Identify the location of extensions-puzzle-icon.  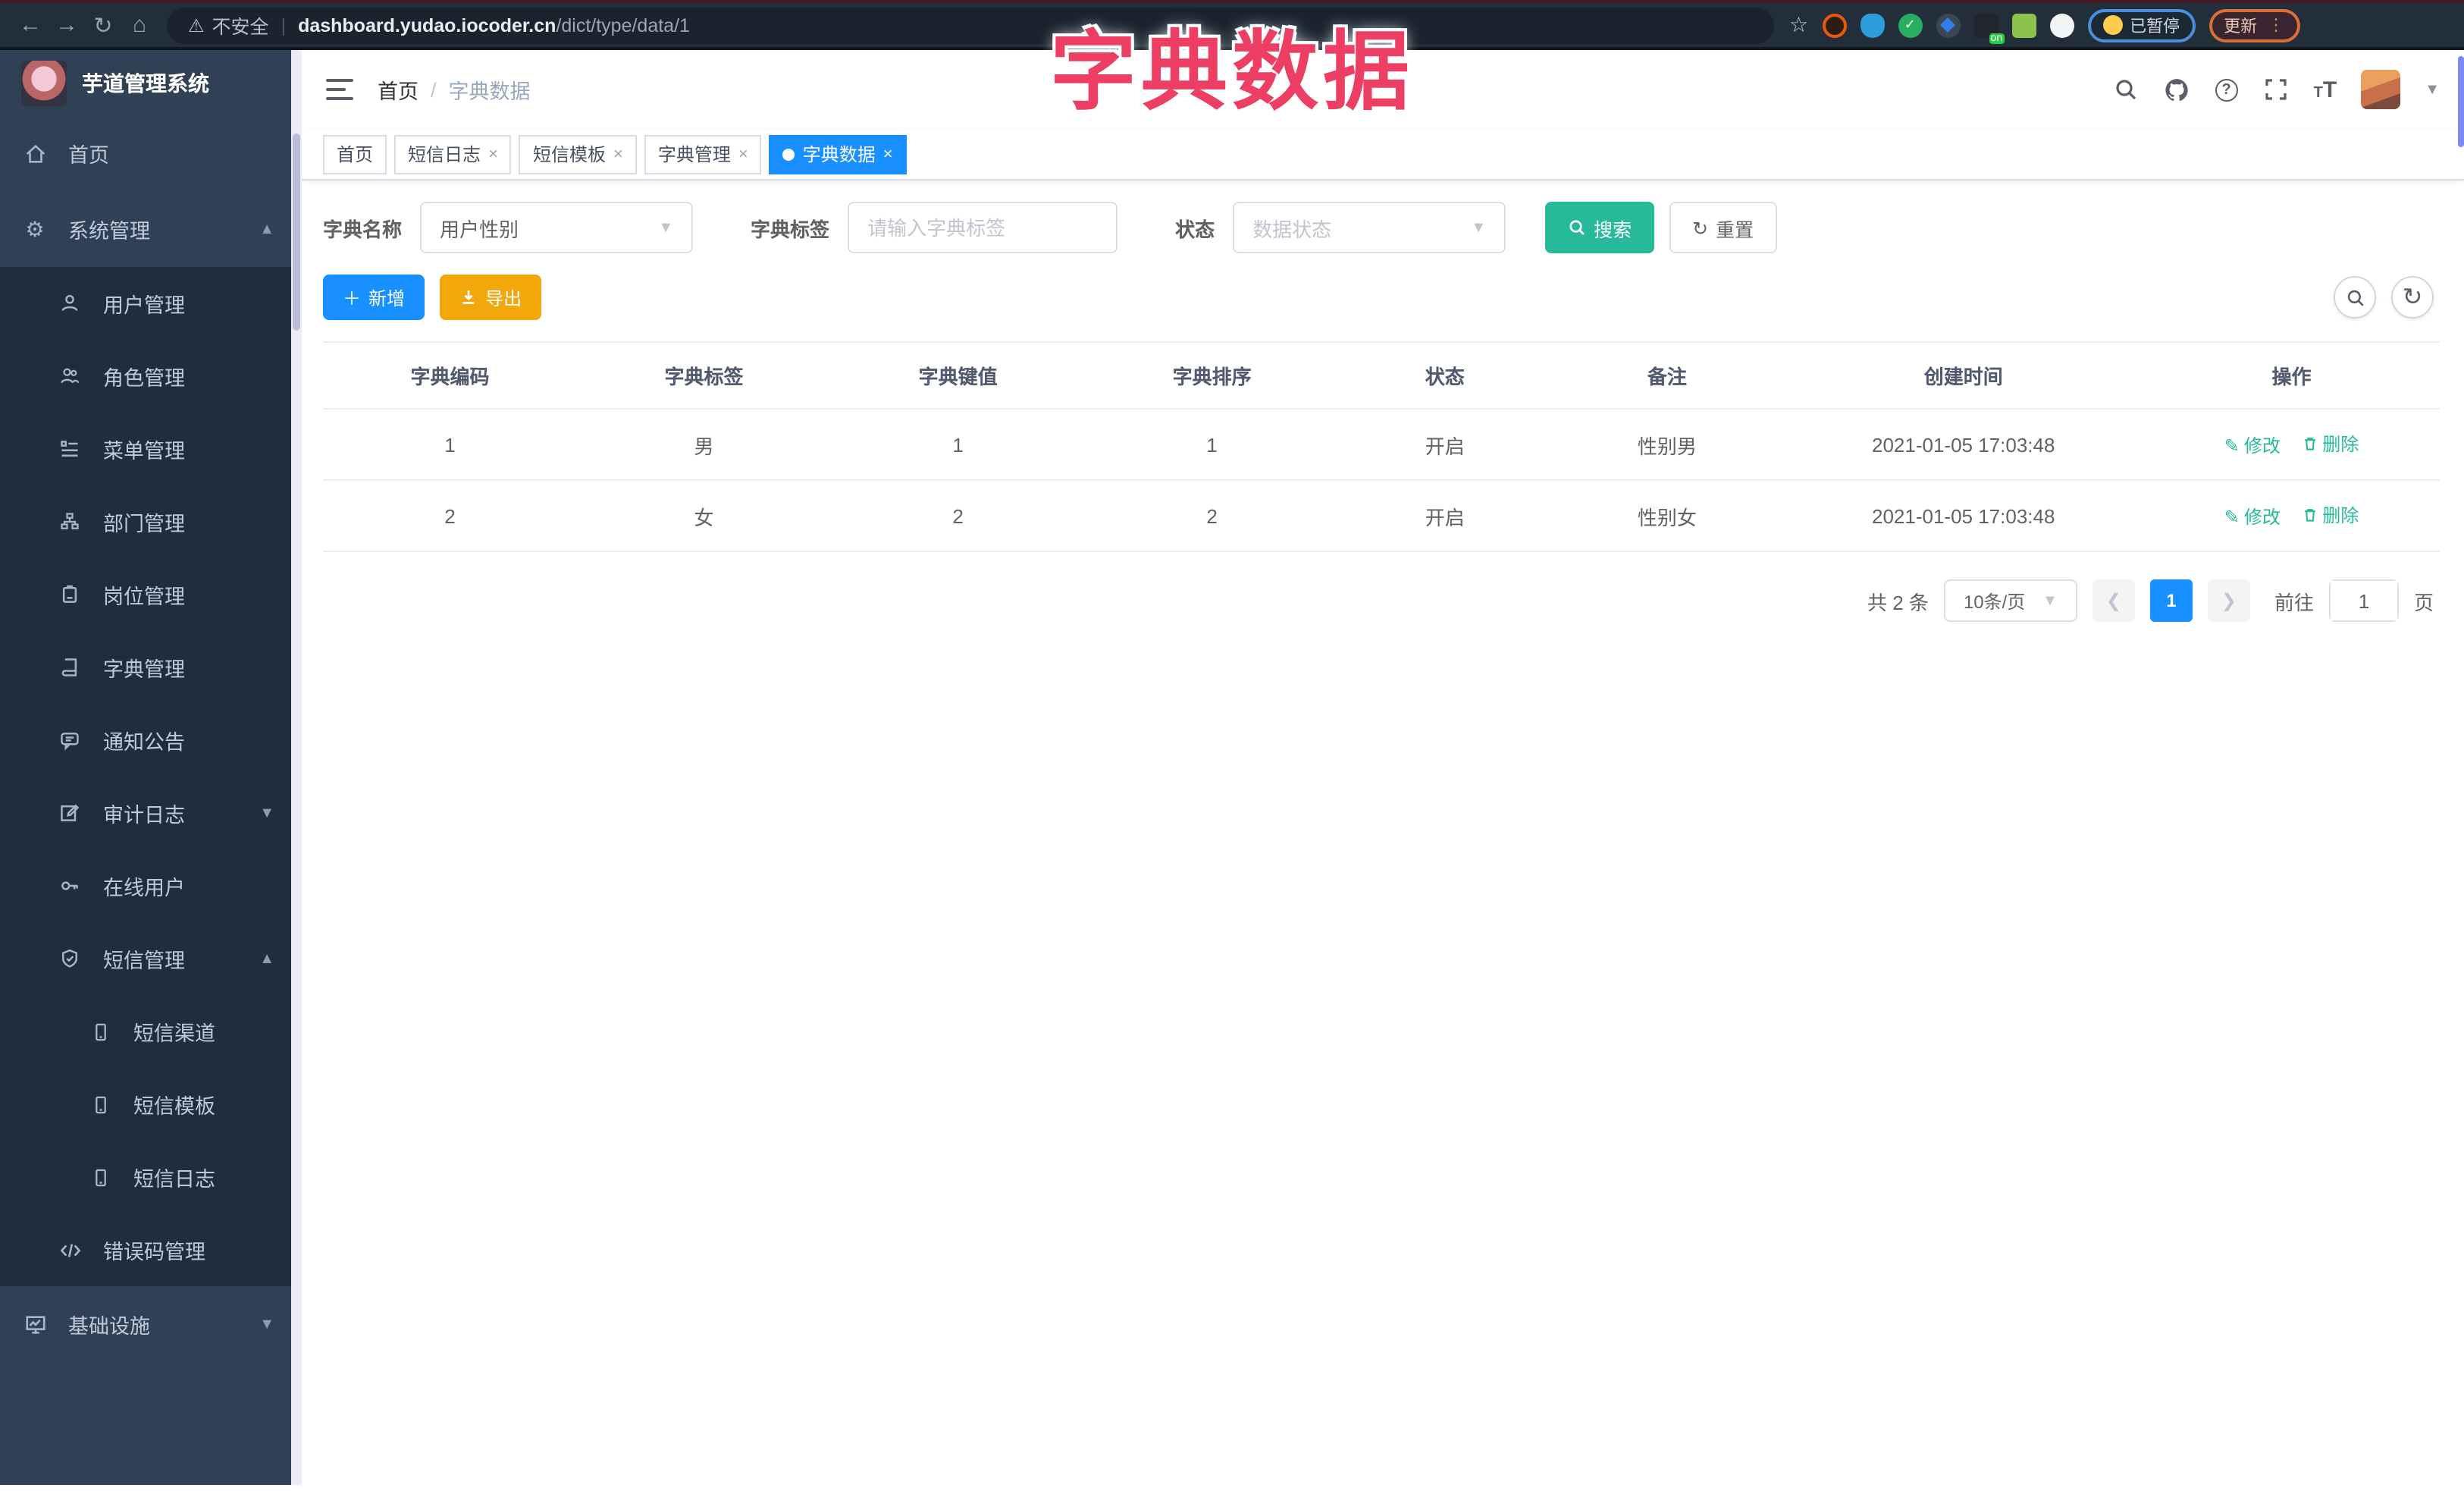
(2062, 25).